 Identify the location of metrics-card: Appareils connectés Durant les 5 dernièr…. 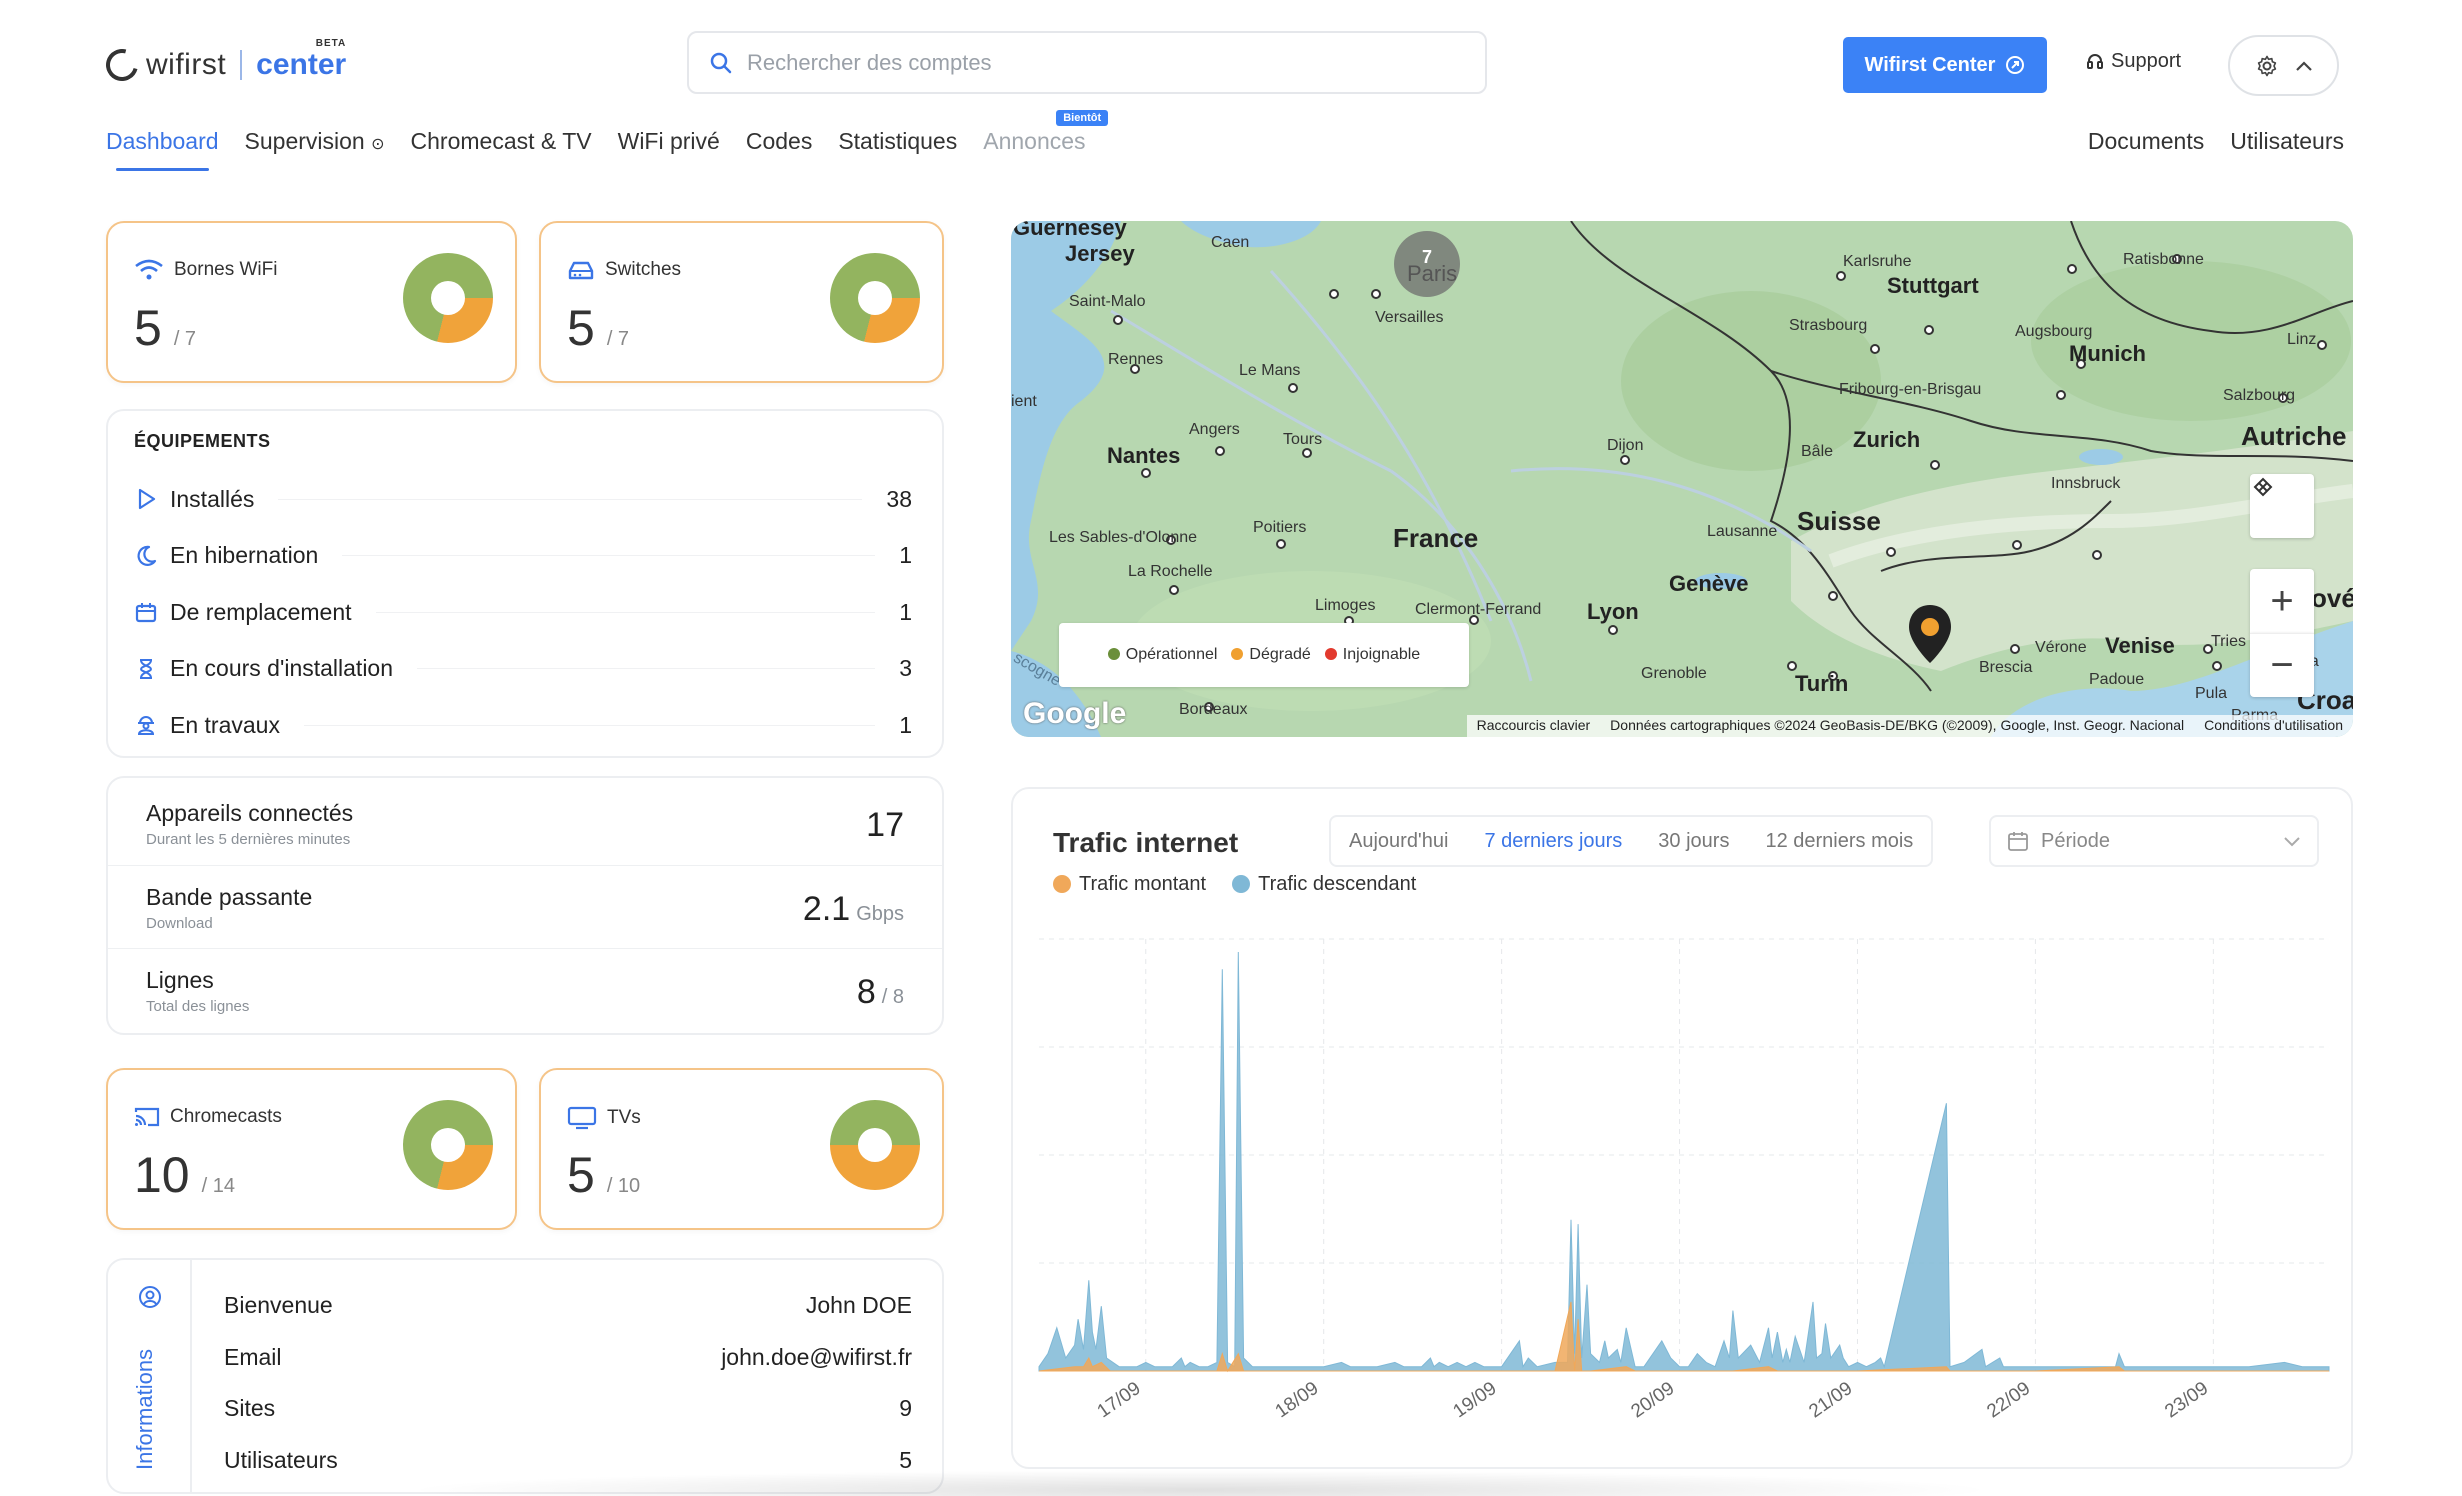
(525, 905).